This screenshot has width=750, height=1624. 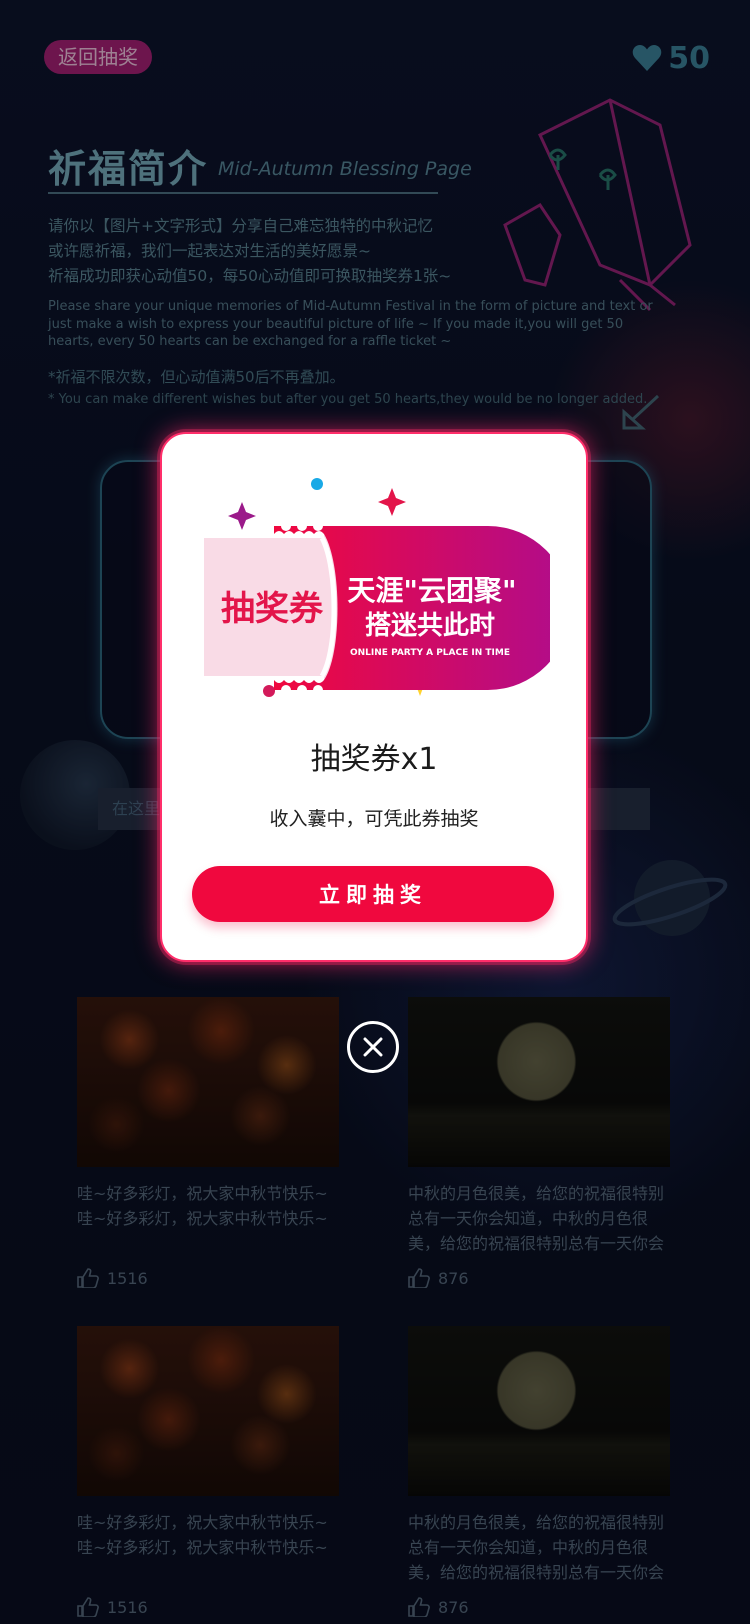 I want to click on close-icon, so click(x=373, y=1047).